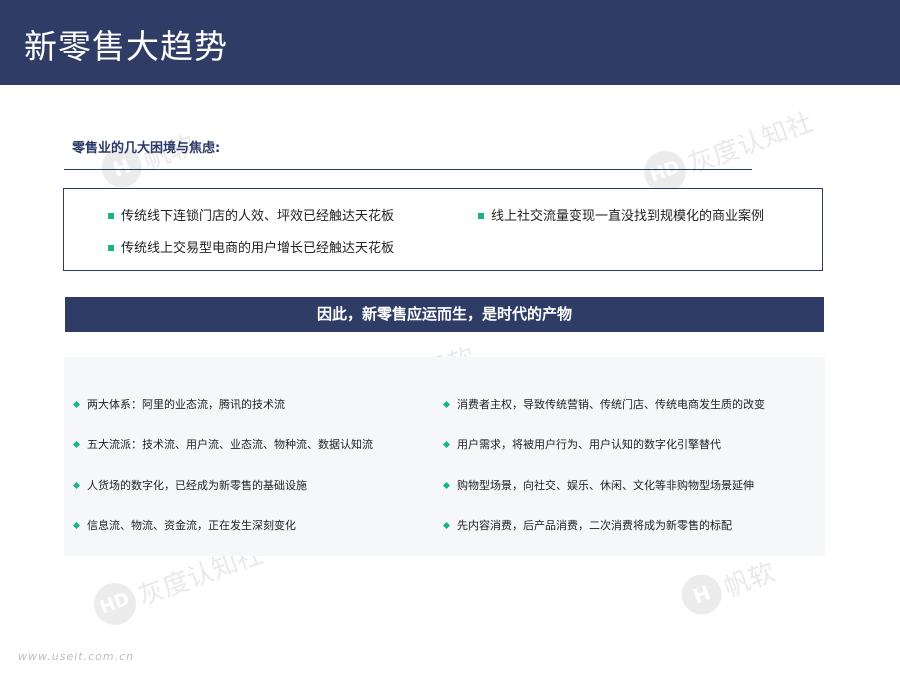 This screenshot has height=675, width=900. Describe the element at coordinates (222, 444) in the screenshot. I see `point-item: 五大流派：技术流、用户流、业态流、物种流、数据认知流` at that location.